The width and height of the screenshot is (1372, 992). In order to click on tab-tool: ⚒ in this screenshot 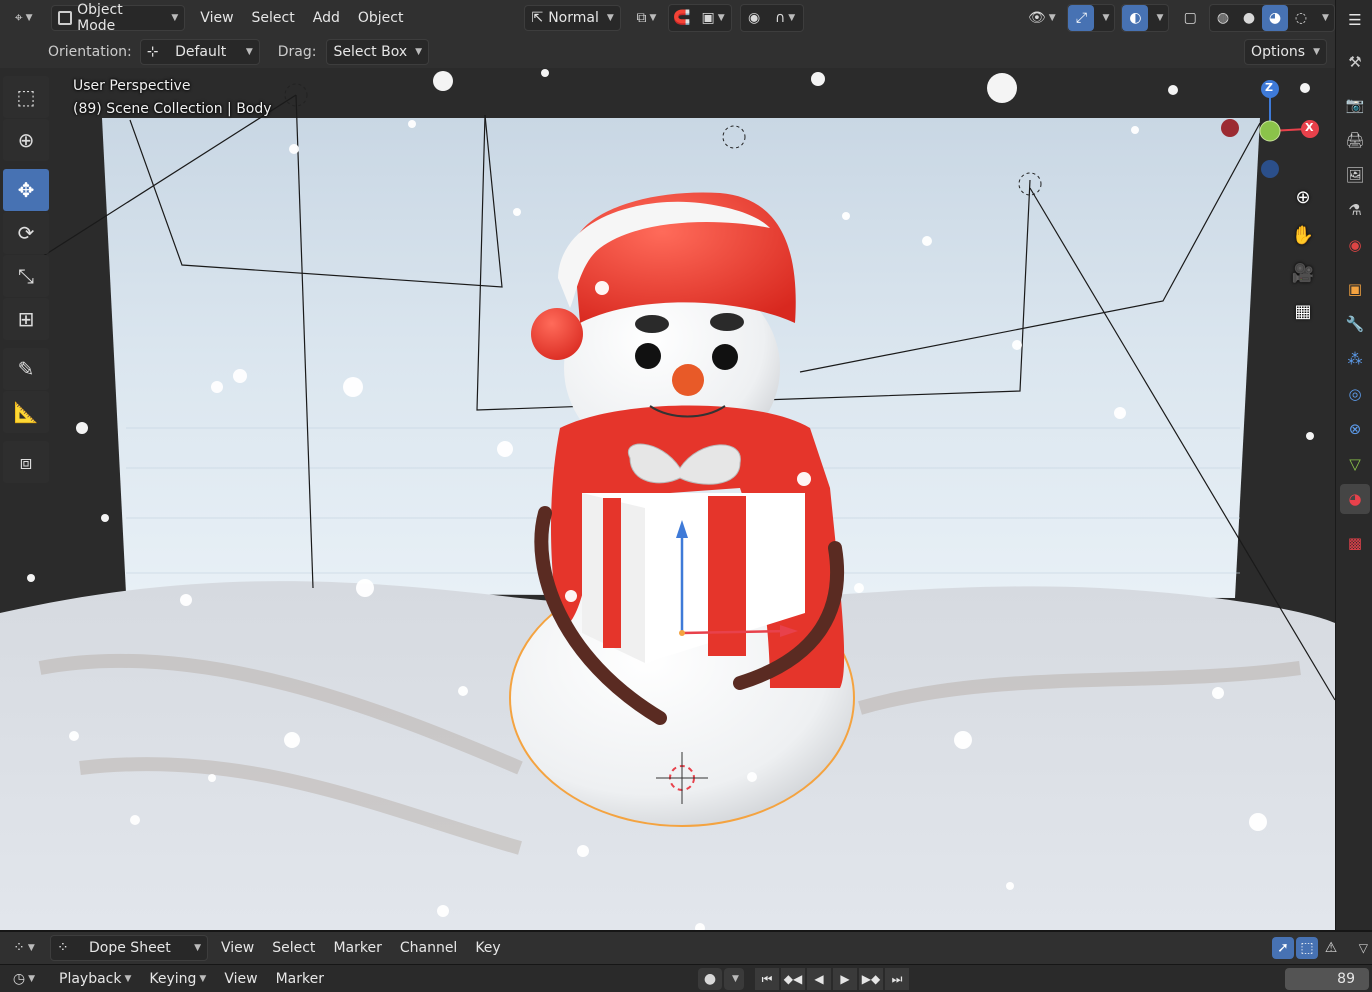, I will do `click(1355, 62)`.